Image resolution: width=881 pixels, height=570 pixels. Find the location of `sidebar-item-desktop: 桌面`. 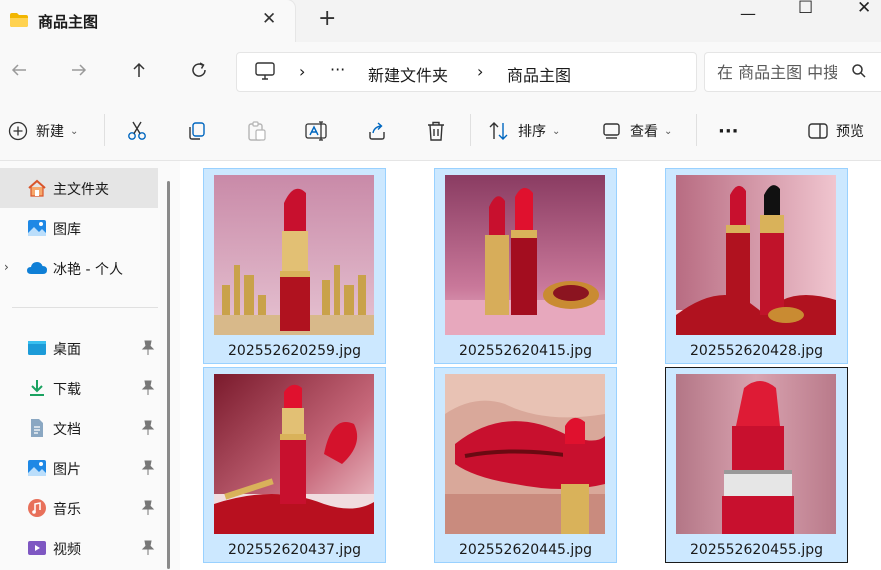

sidebar-item-desktop: 桌面 is located at coordinates (79, 348).